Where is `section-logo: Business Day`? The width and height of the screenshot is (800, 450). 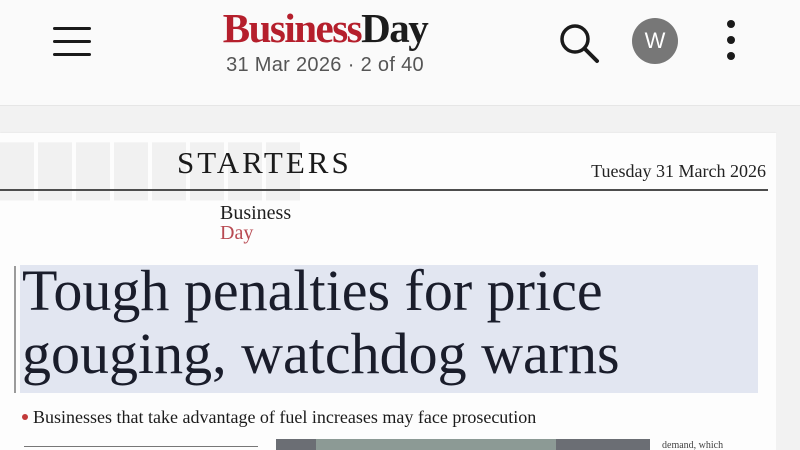
section-logo: Business Day is located at coordinates (255, 223).